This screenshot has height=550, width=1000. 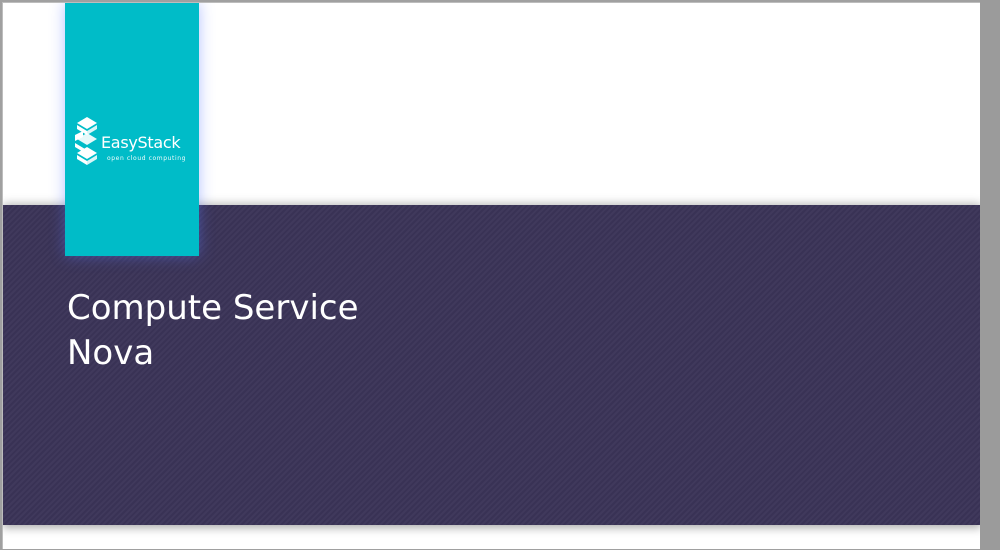 I want to click on logo-panel: EasyStack open cloud computing, so click(x=132, y=129).